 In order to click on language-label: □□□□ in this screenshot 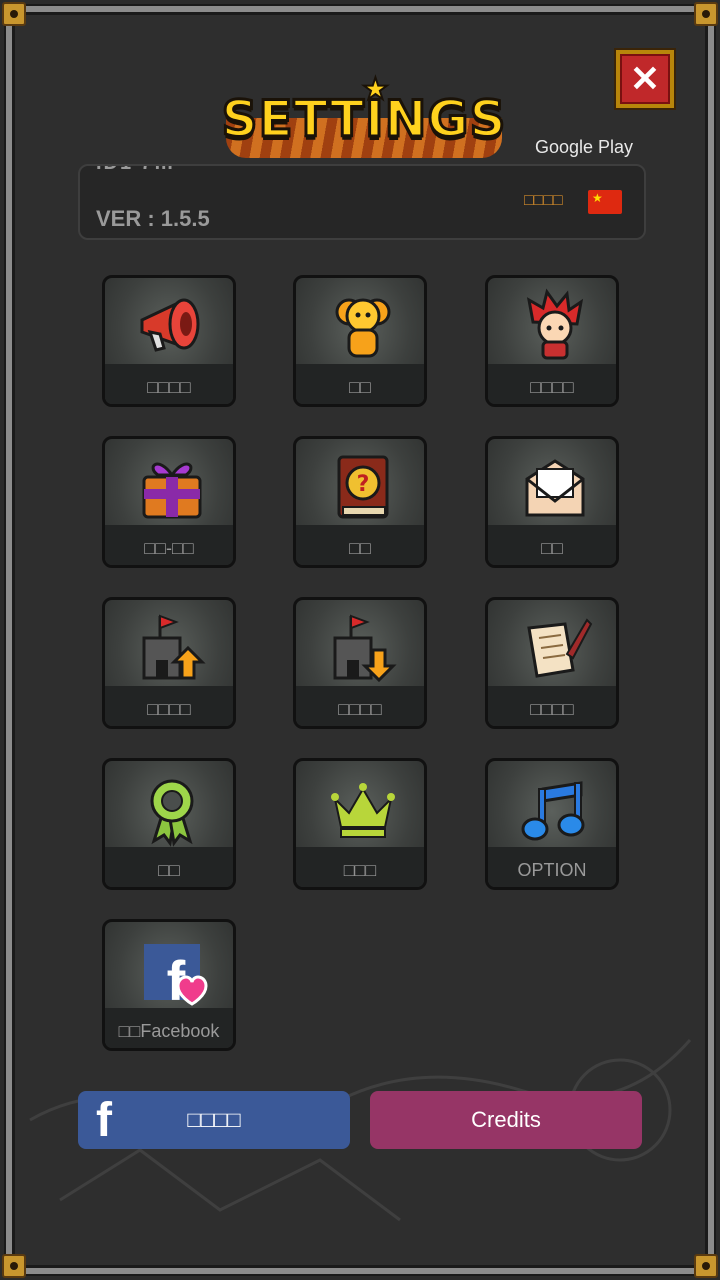, I will do `click(543, 201)`.